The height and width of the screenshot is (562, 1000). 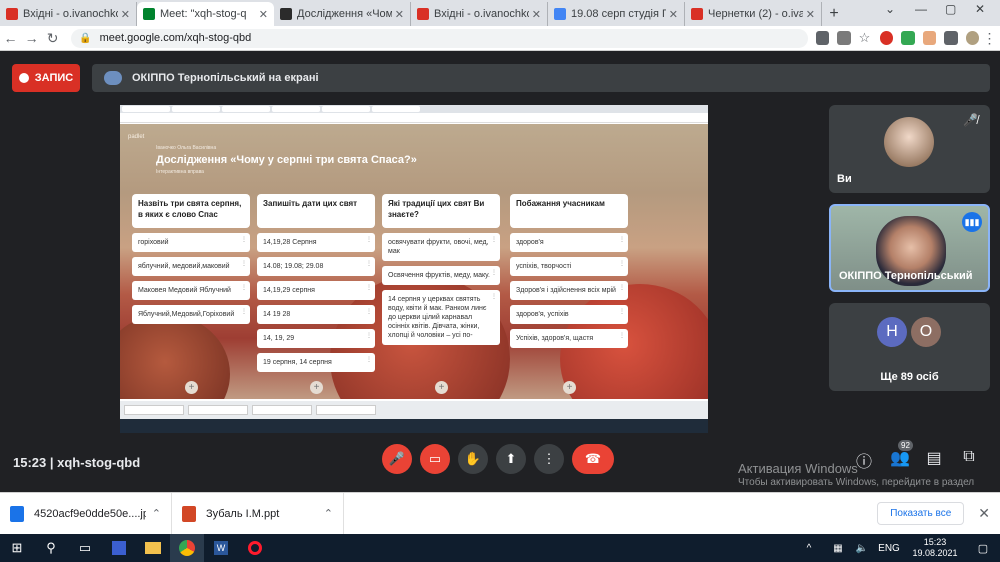 What do you see at coordinates (316, 314) in the screenshot?
I see `padlet-card: 14 19 28` at bounding box center [316, 314].